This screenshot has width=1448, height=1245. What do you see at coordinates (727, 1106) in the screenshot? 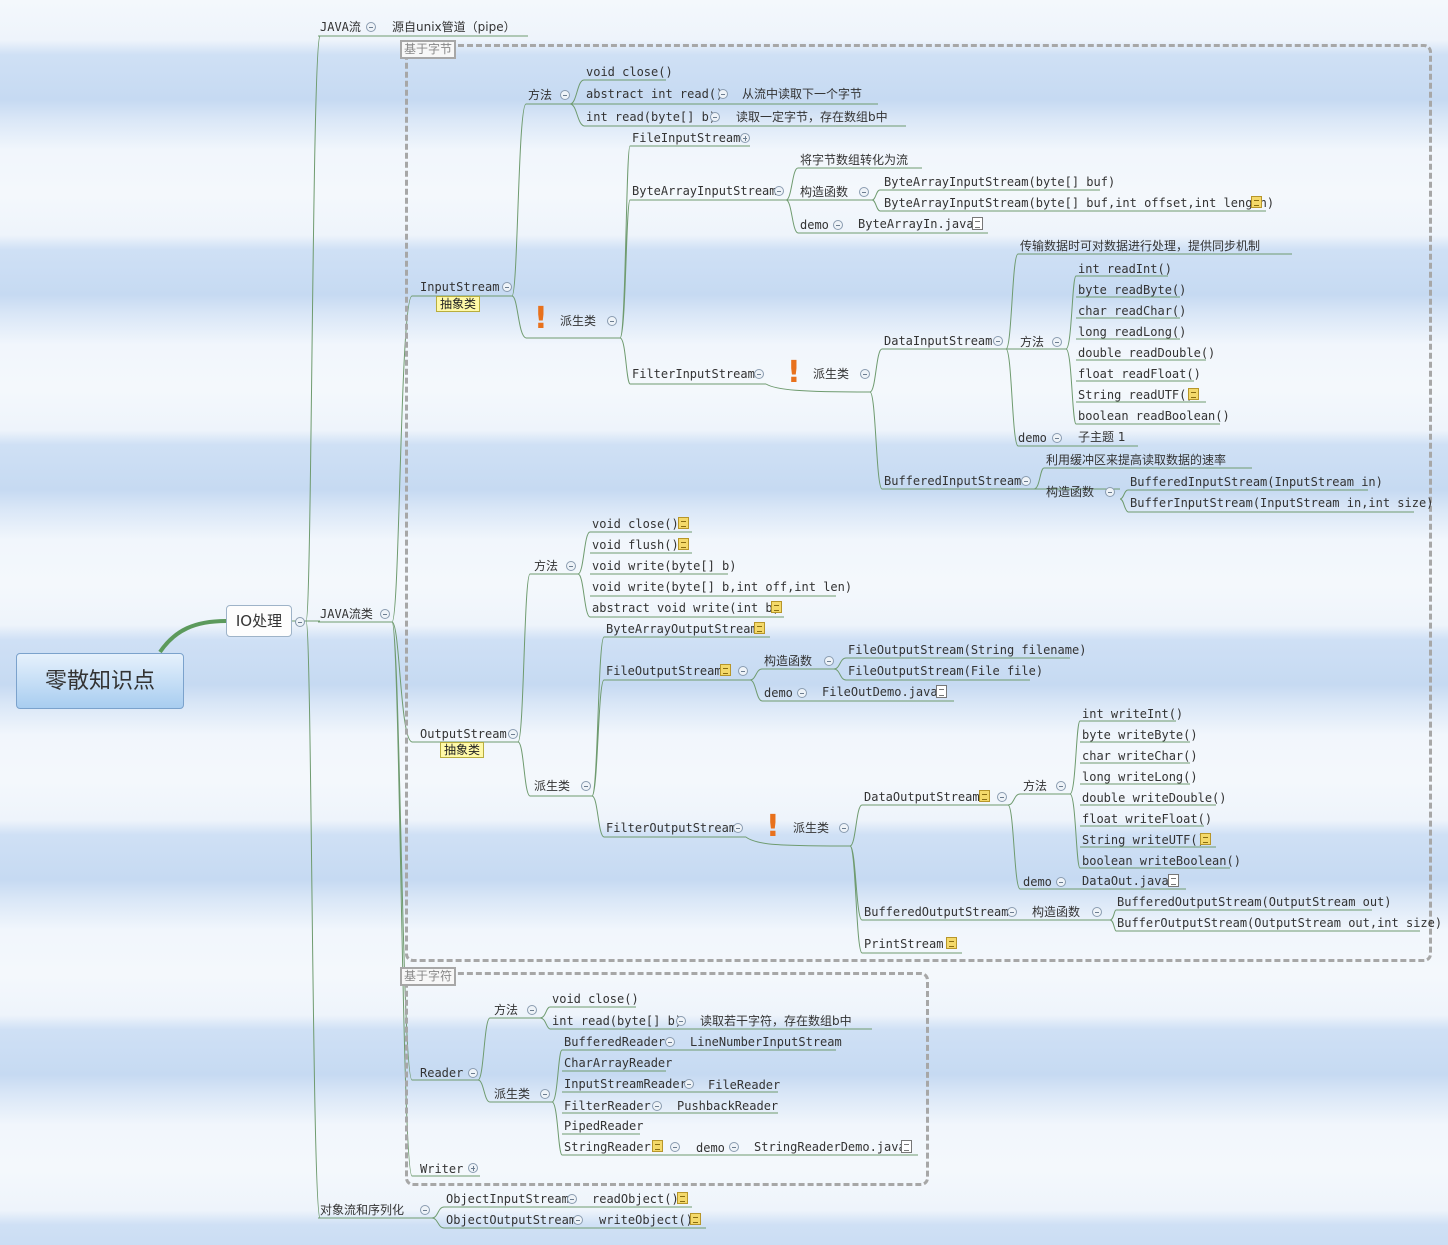
I see `reader-derived-child: PushbackReader` at bounding box center [727, 1106].